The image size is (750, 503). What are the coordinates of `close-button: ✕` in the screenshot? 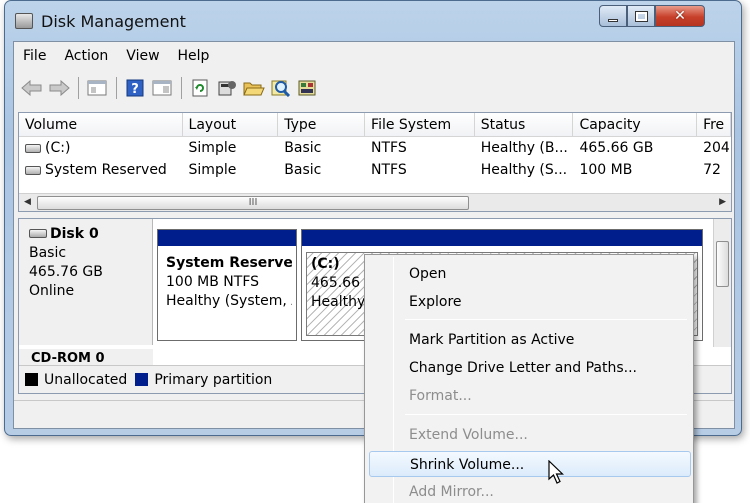 It's located at (680, 16).